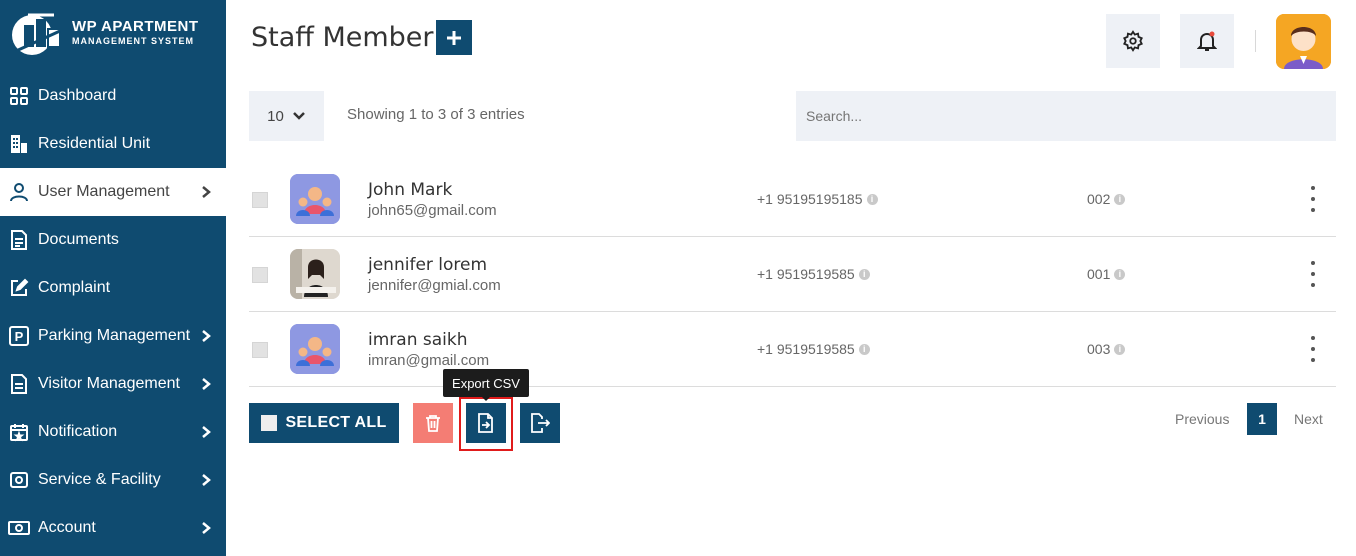  What do you see at coordinates (99, 479) in the screenshot?
I see `sidebar-item-label: Service & Facility` at bounding box center [99, 479].